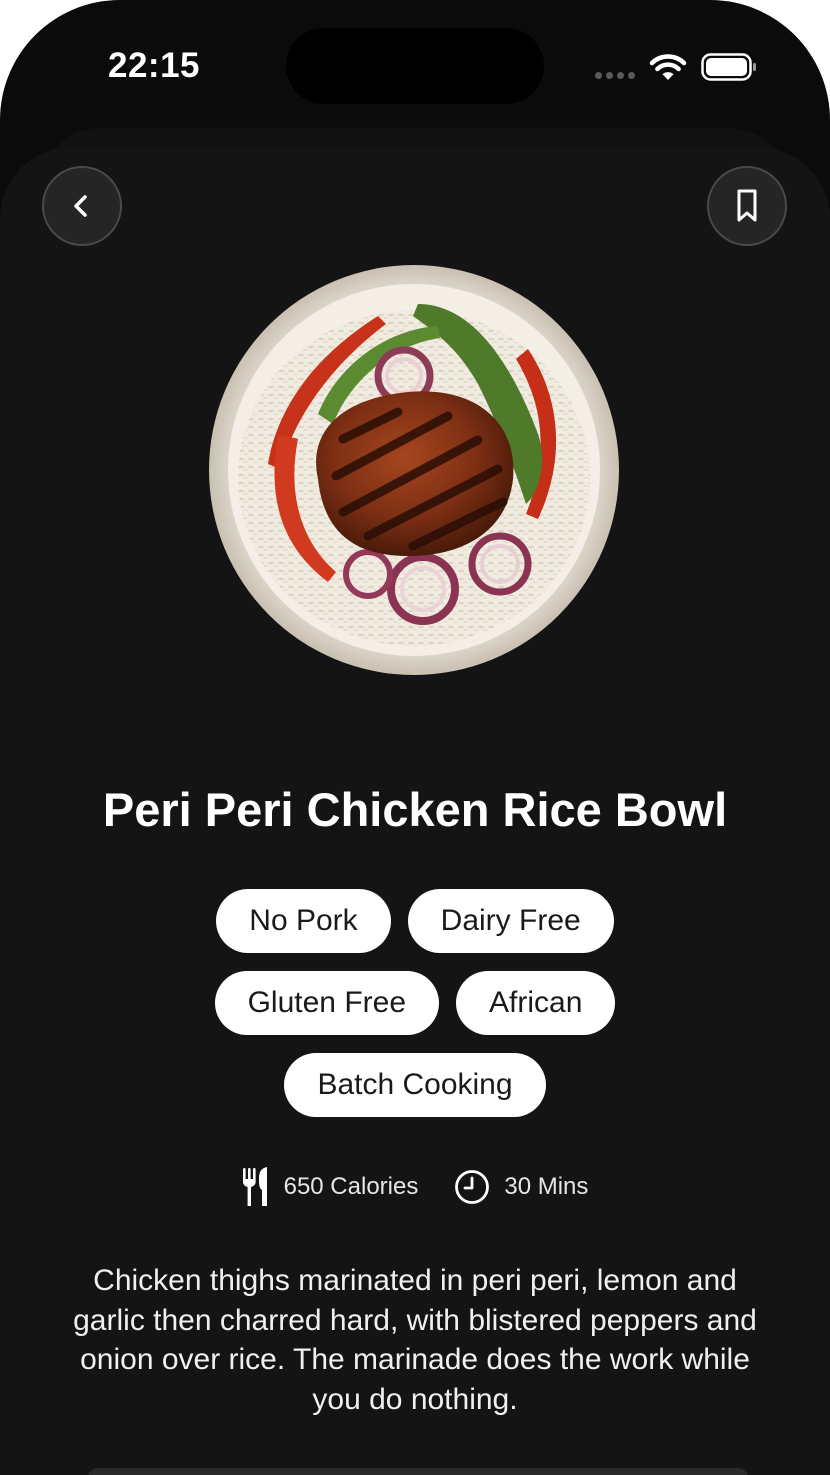 This screenshot has width=830, height=1475. Describe the element at coordinates (729, 69) in the screenshot. I see `battery-icon` at that location.